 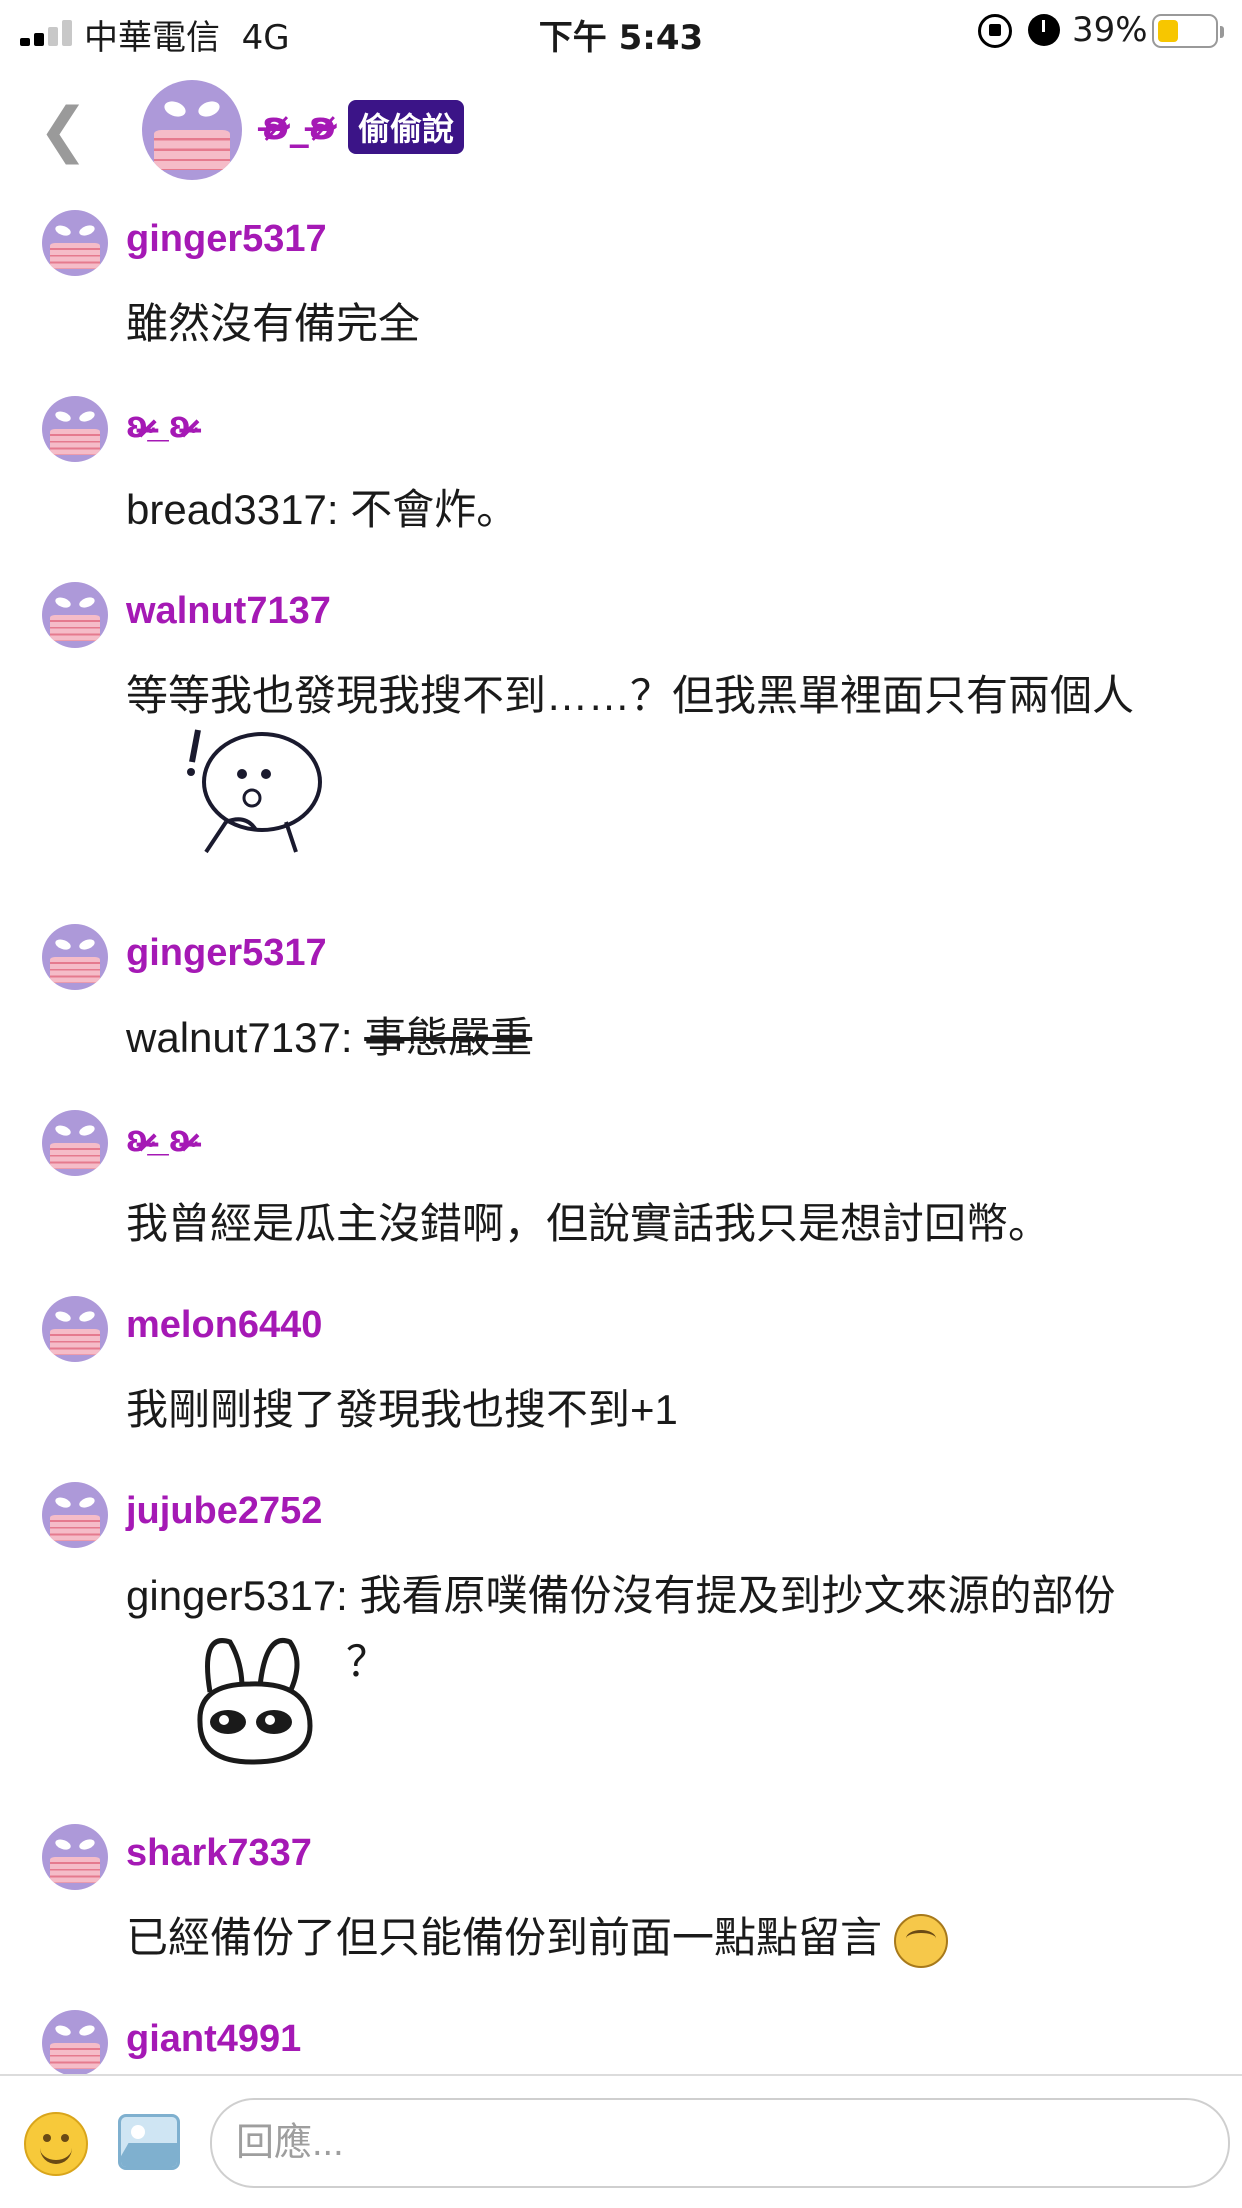 I want to click on plurk-header: ❮ ʚ̴̶̷̷_ʚ̴̶̷̷ 偷偷說, so click(x=621, y=127).